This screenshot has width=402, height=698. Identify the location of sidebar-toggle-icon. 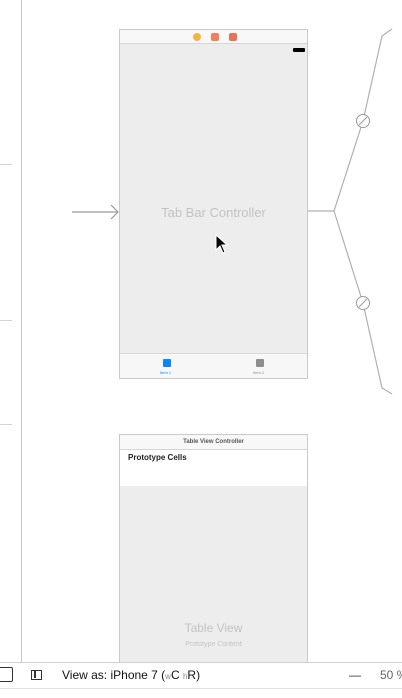
(36, 675).